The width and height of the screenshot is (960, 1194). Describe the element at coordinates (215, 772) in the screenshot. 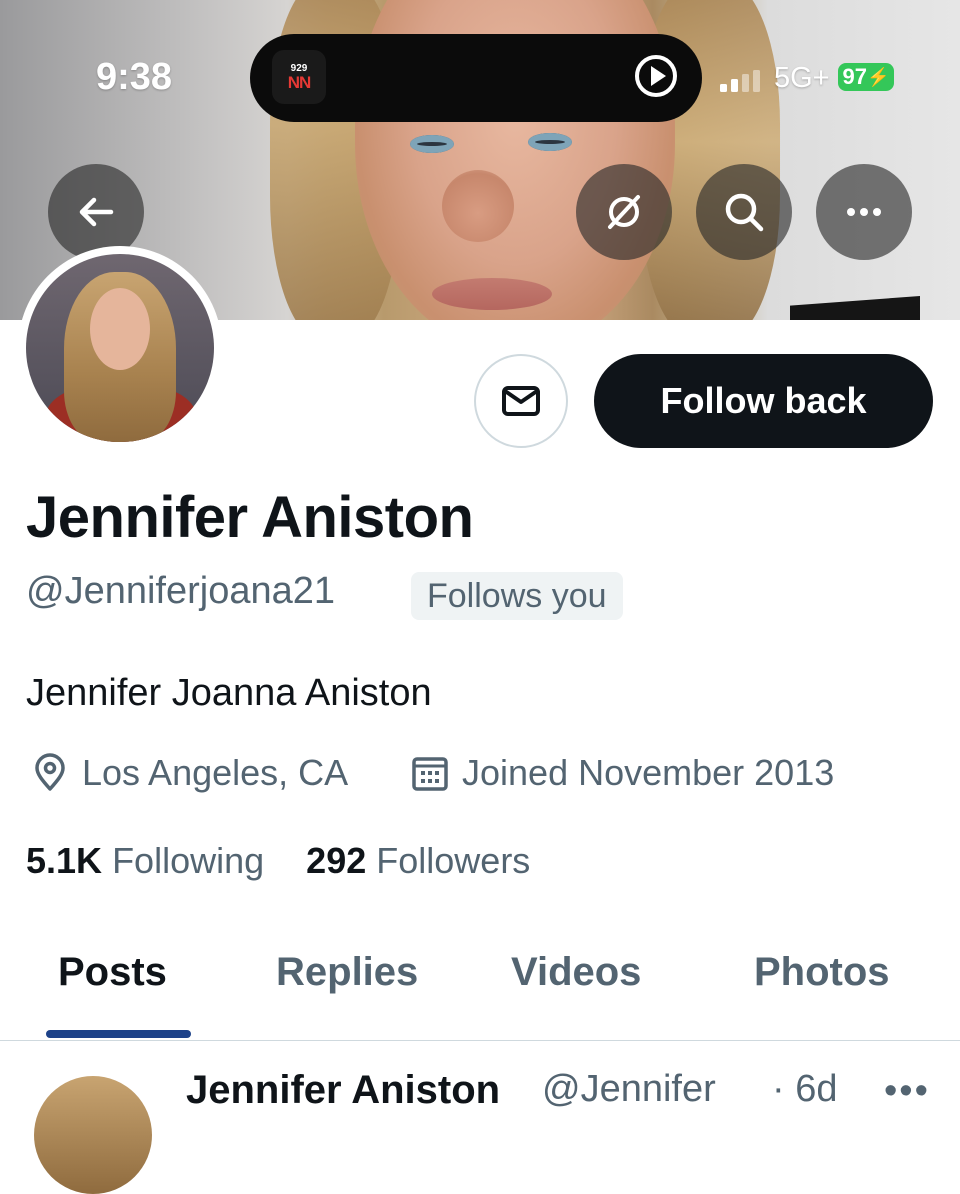

I see `location-text: Los Angeles, CA` at that location.